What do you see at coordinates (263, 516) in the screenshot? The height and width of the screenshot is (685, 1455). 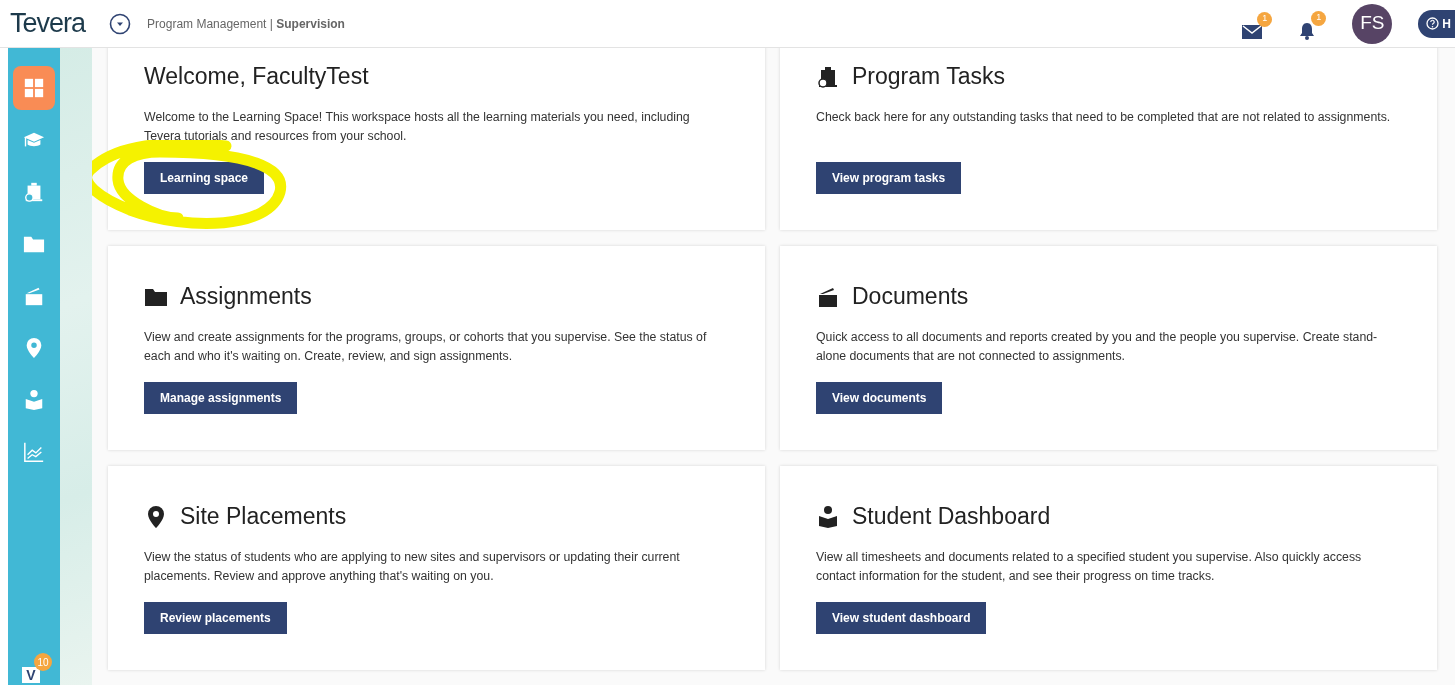 I see `card-title: Site Placements` at bounding box center [263, 516].